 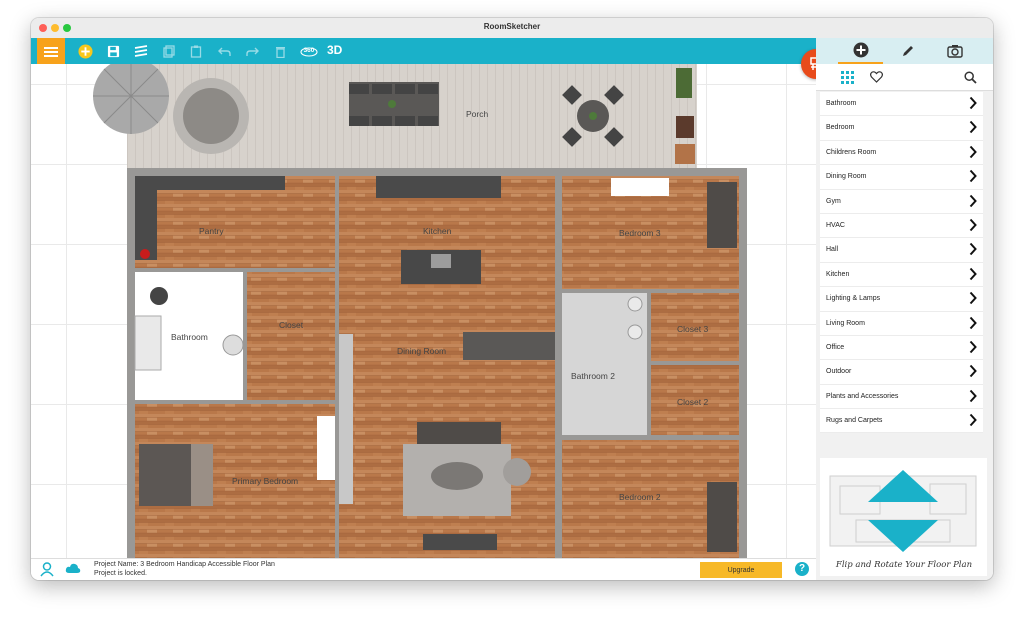 I want to click on porch-firepit-inner, so click(x=211, y=116).